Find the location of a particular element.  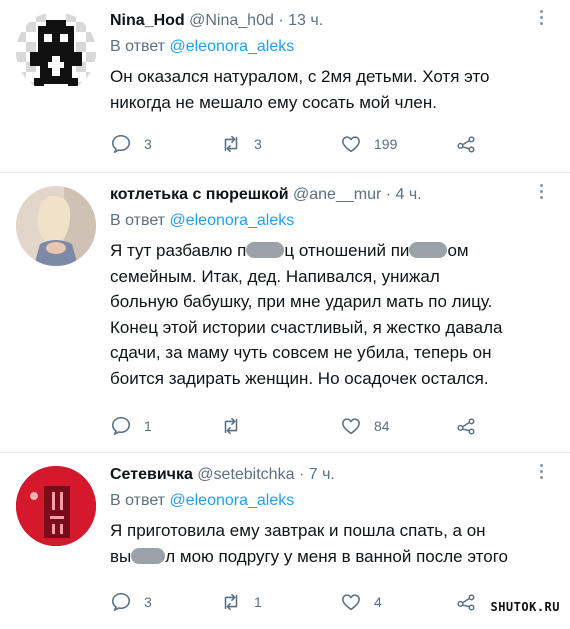

like-button: 199 is located at coordinates (368, 144).